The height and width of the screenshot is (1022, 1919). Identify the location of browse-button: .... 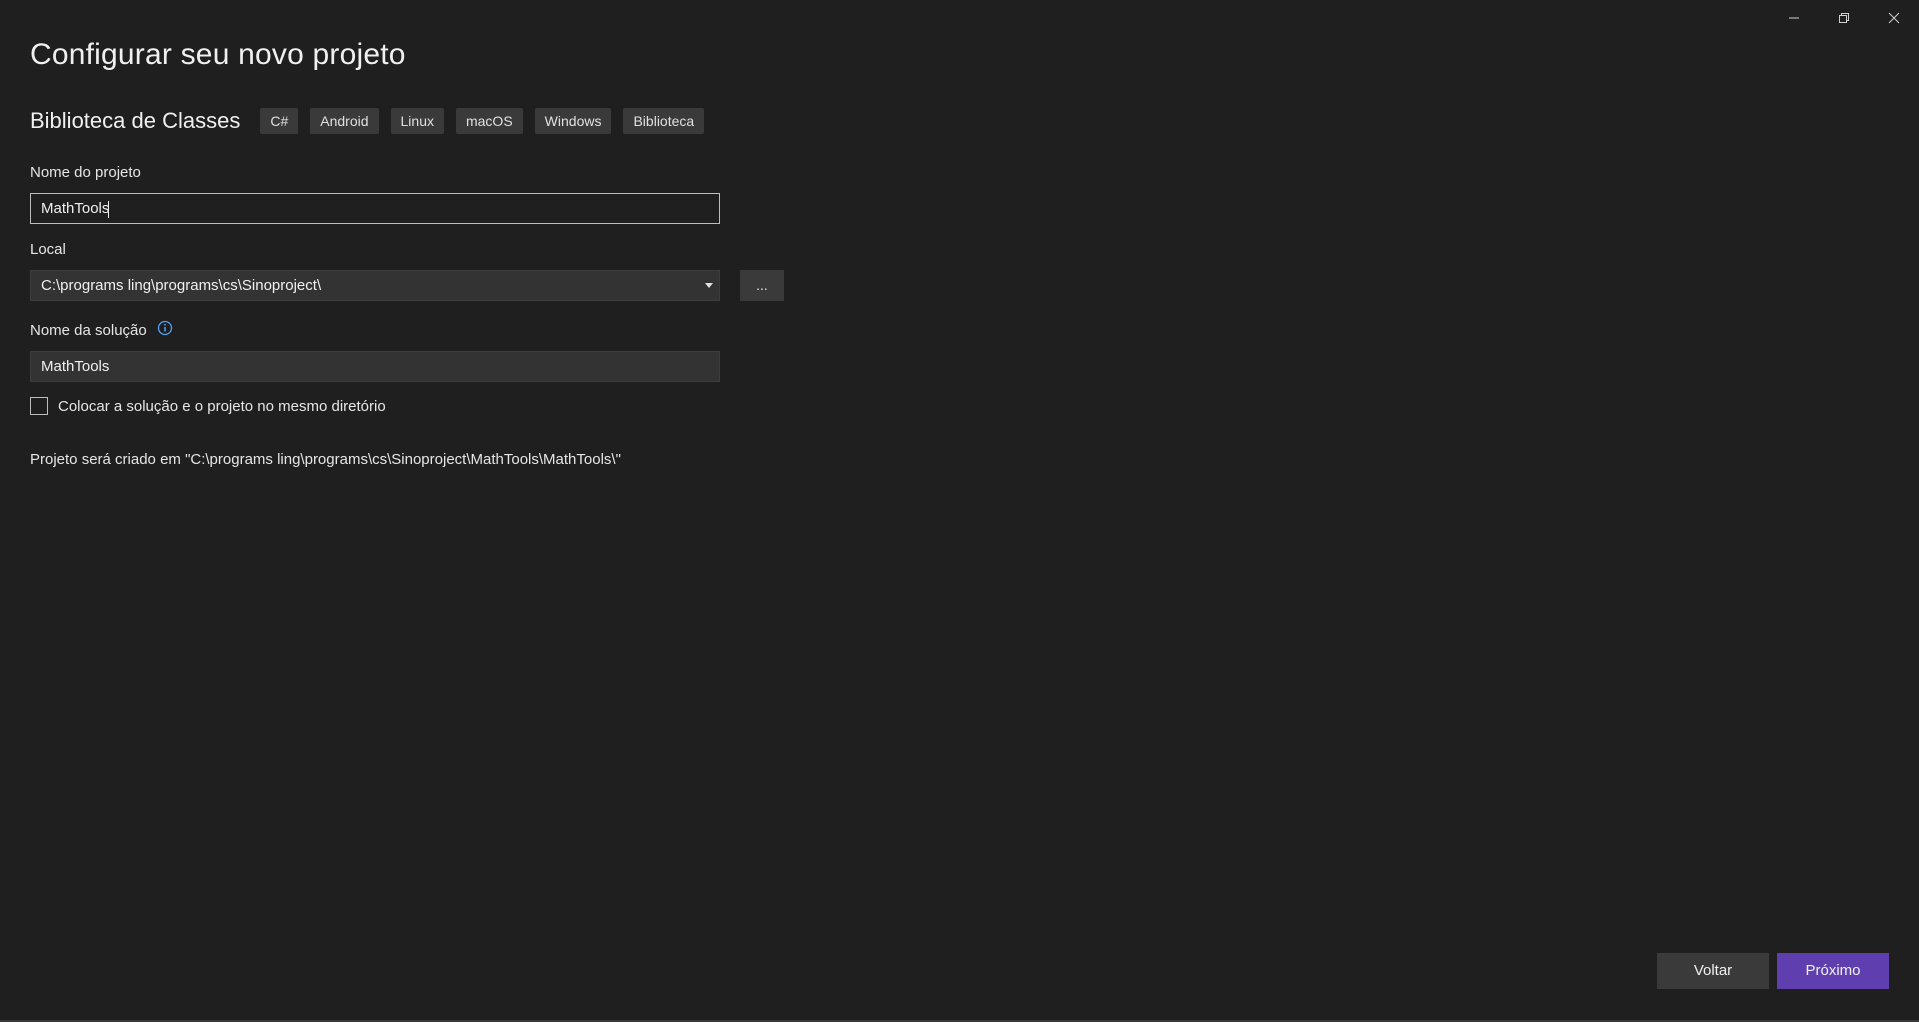
(762, 285).